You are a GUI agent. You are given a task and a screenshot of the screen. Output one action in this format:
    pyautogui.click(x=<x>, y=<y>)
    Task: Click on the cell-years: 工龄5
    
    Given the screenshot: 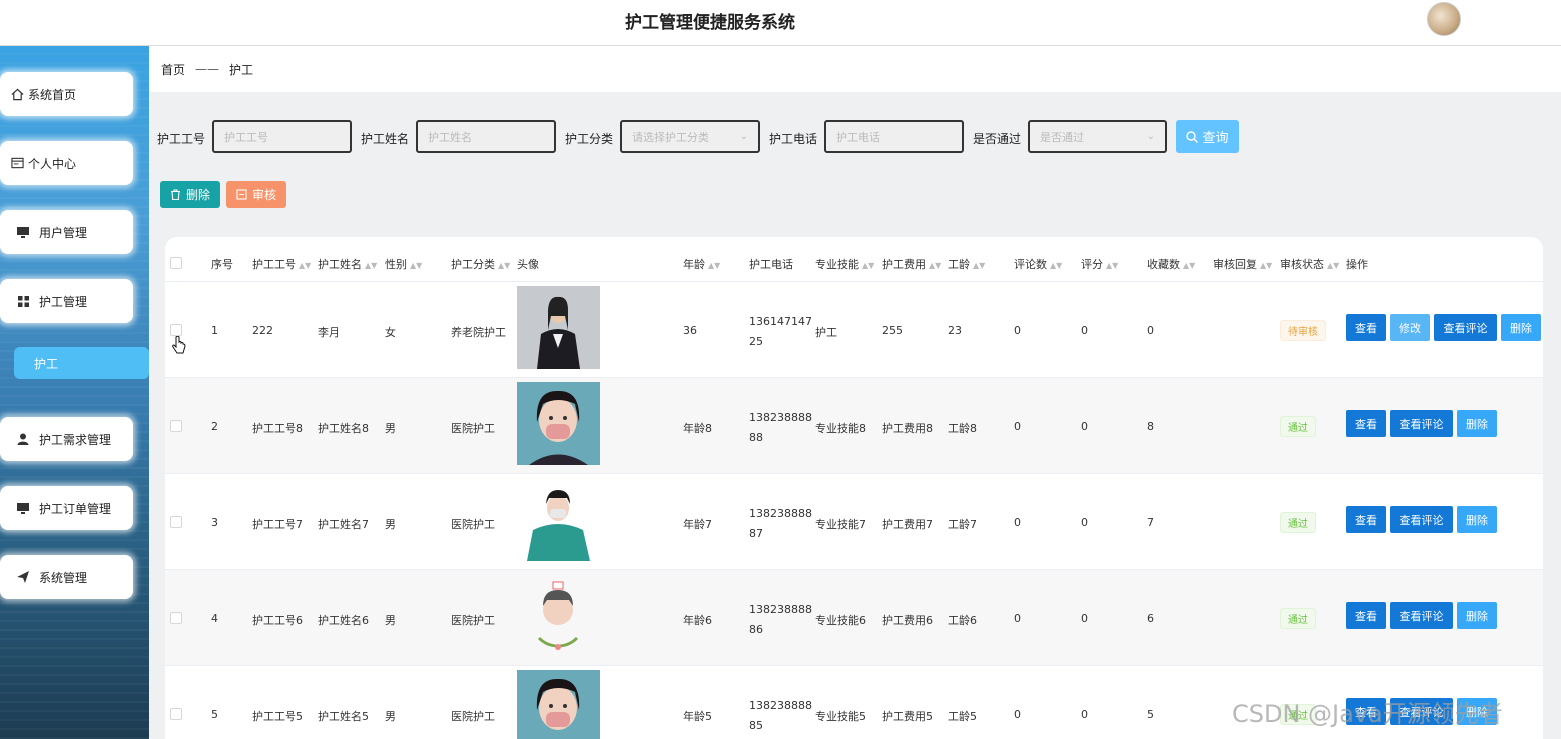 What is the action you would take?
    pyautogui.click(x=962, y=716)
    